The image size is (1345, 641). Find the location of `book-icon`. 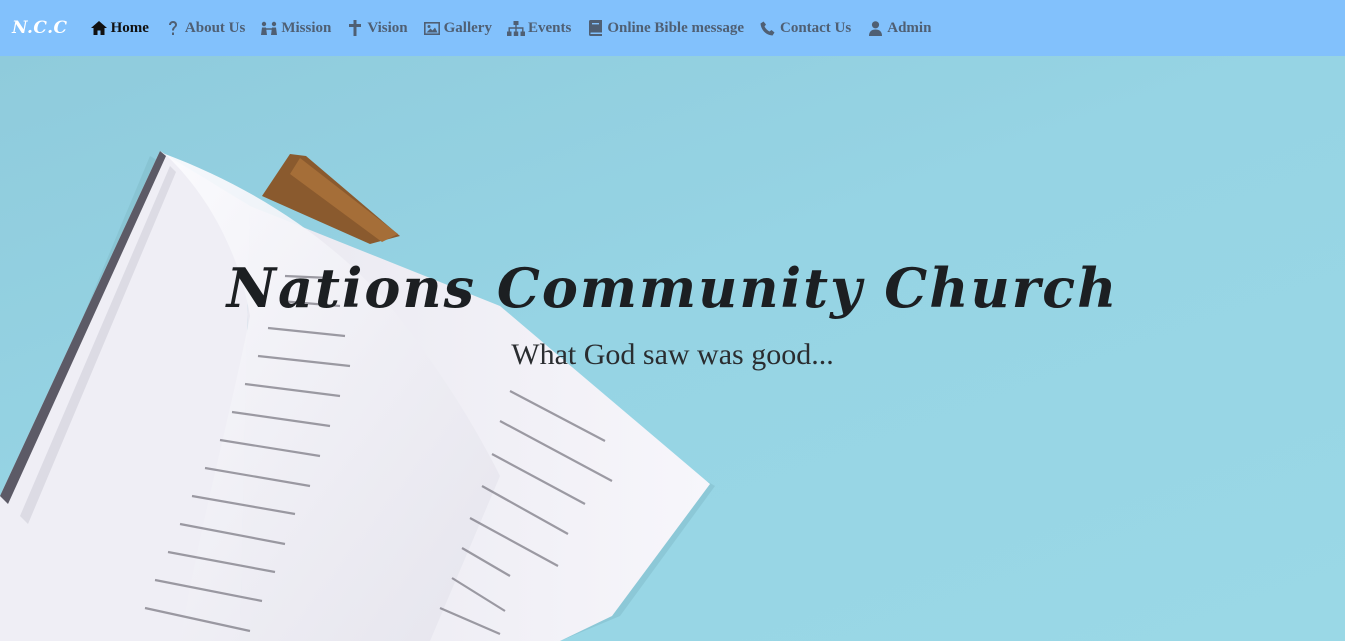

book-icon is located at coordinates (595, 28).